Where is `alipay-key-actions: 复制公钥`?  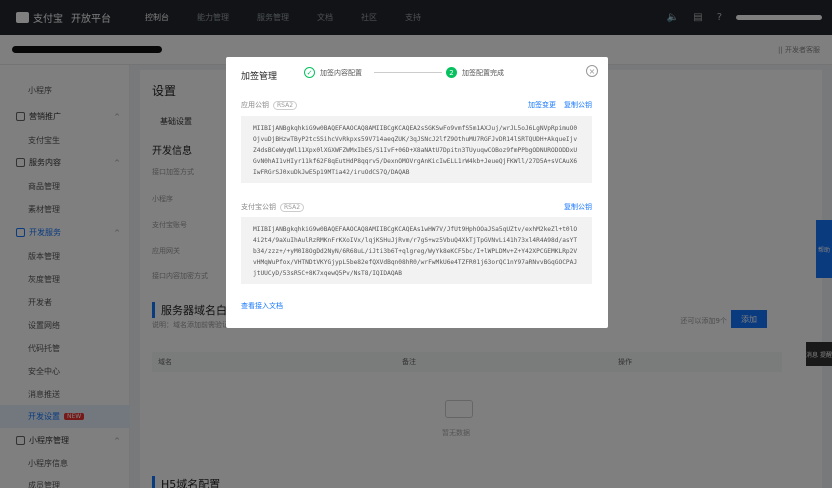 alipay-key-actions: 复制公钥 is located at coordinates (578, 207).